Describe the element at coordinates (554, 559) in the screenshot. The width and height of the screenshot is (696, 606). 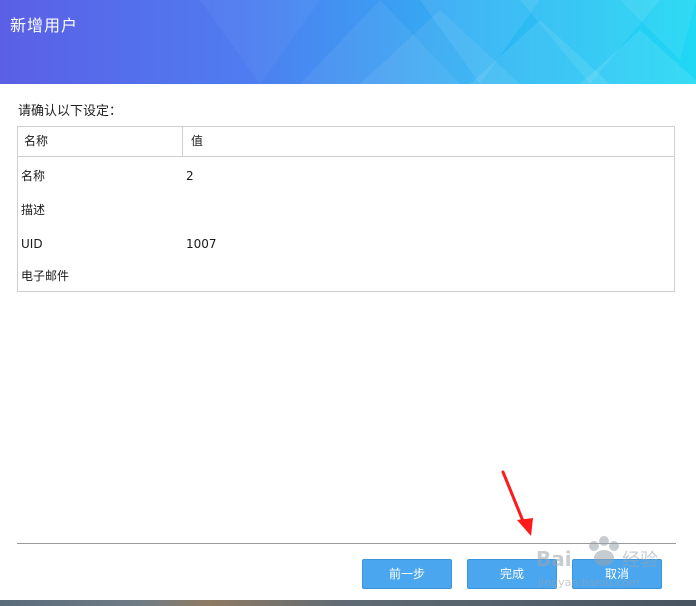
I see `svg-text: Bai` at that location.